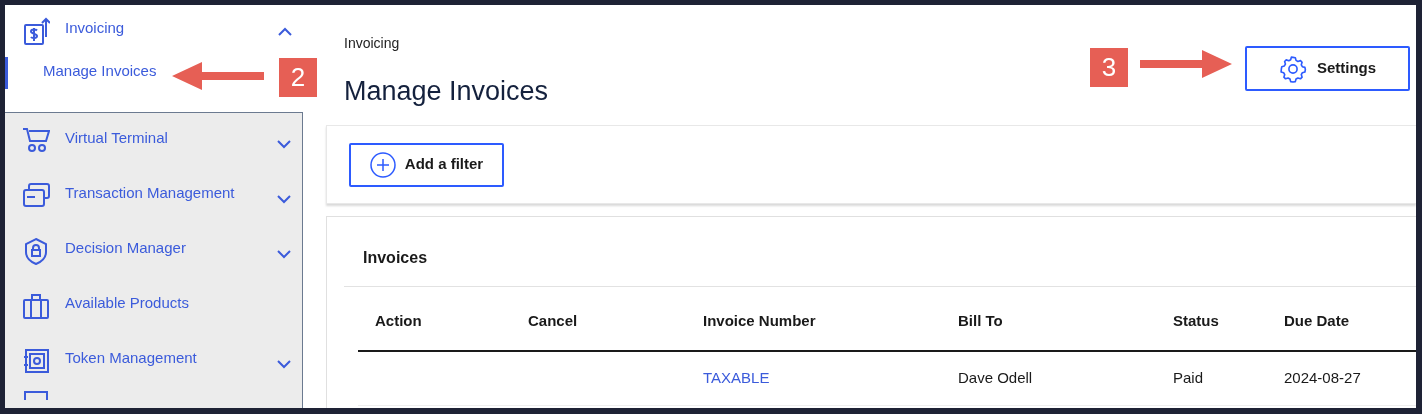  I want to click on page-title: Manage Invoices, so click(446, 91).